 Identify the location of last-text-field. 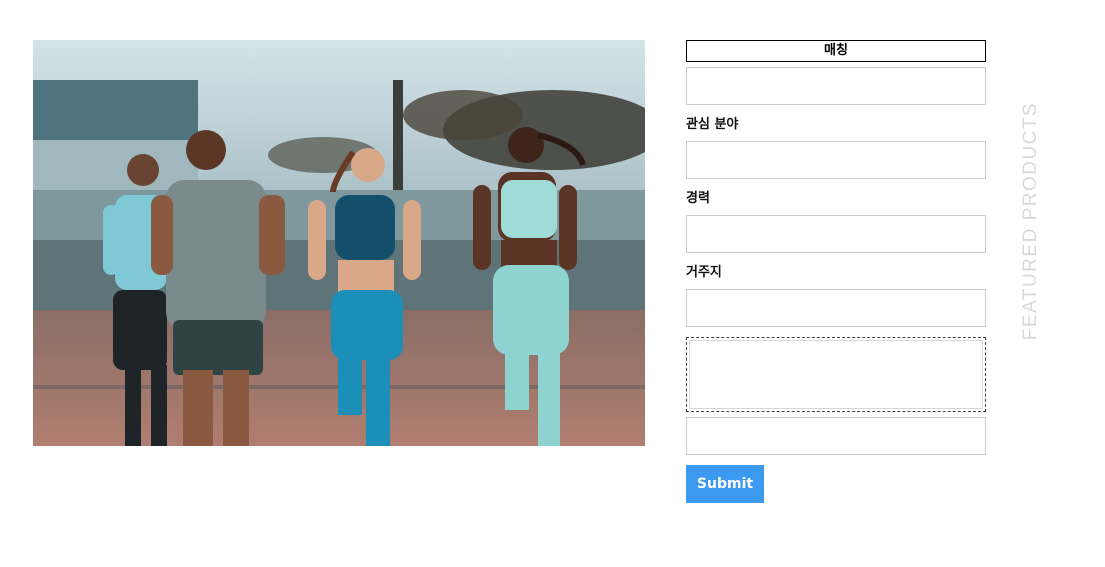
(836, 436).